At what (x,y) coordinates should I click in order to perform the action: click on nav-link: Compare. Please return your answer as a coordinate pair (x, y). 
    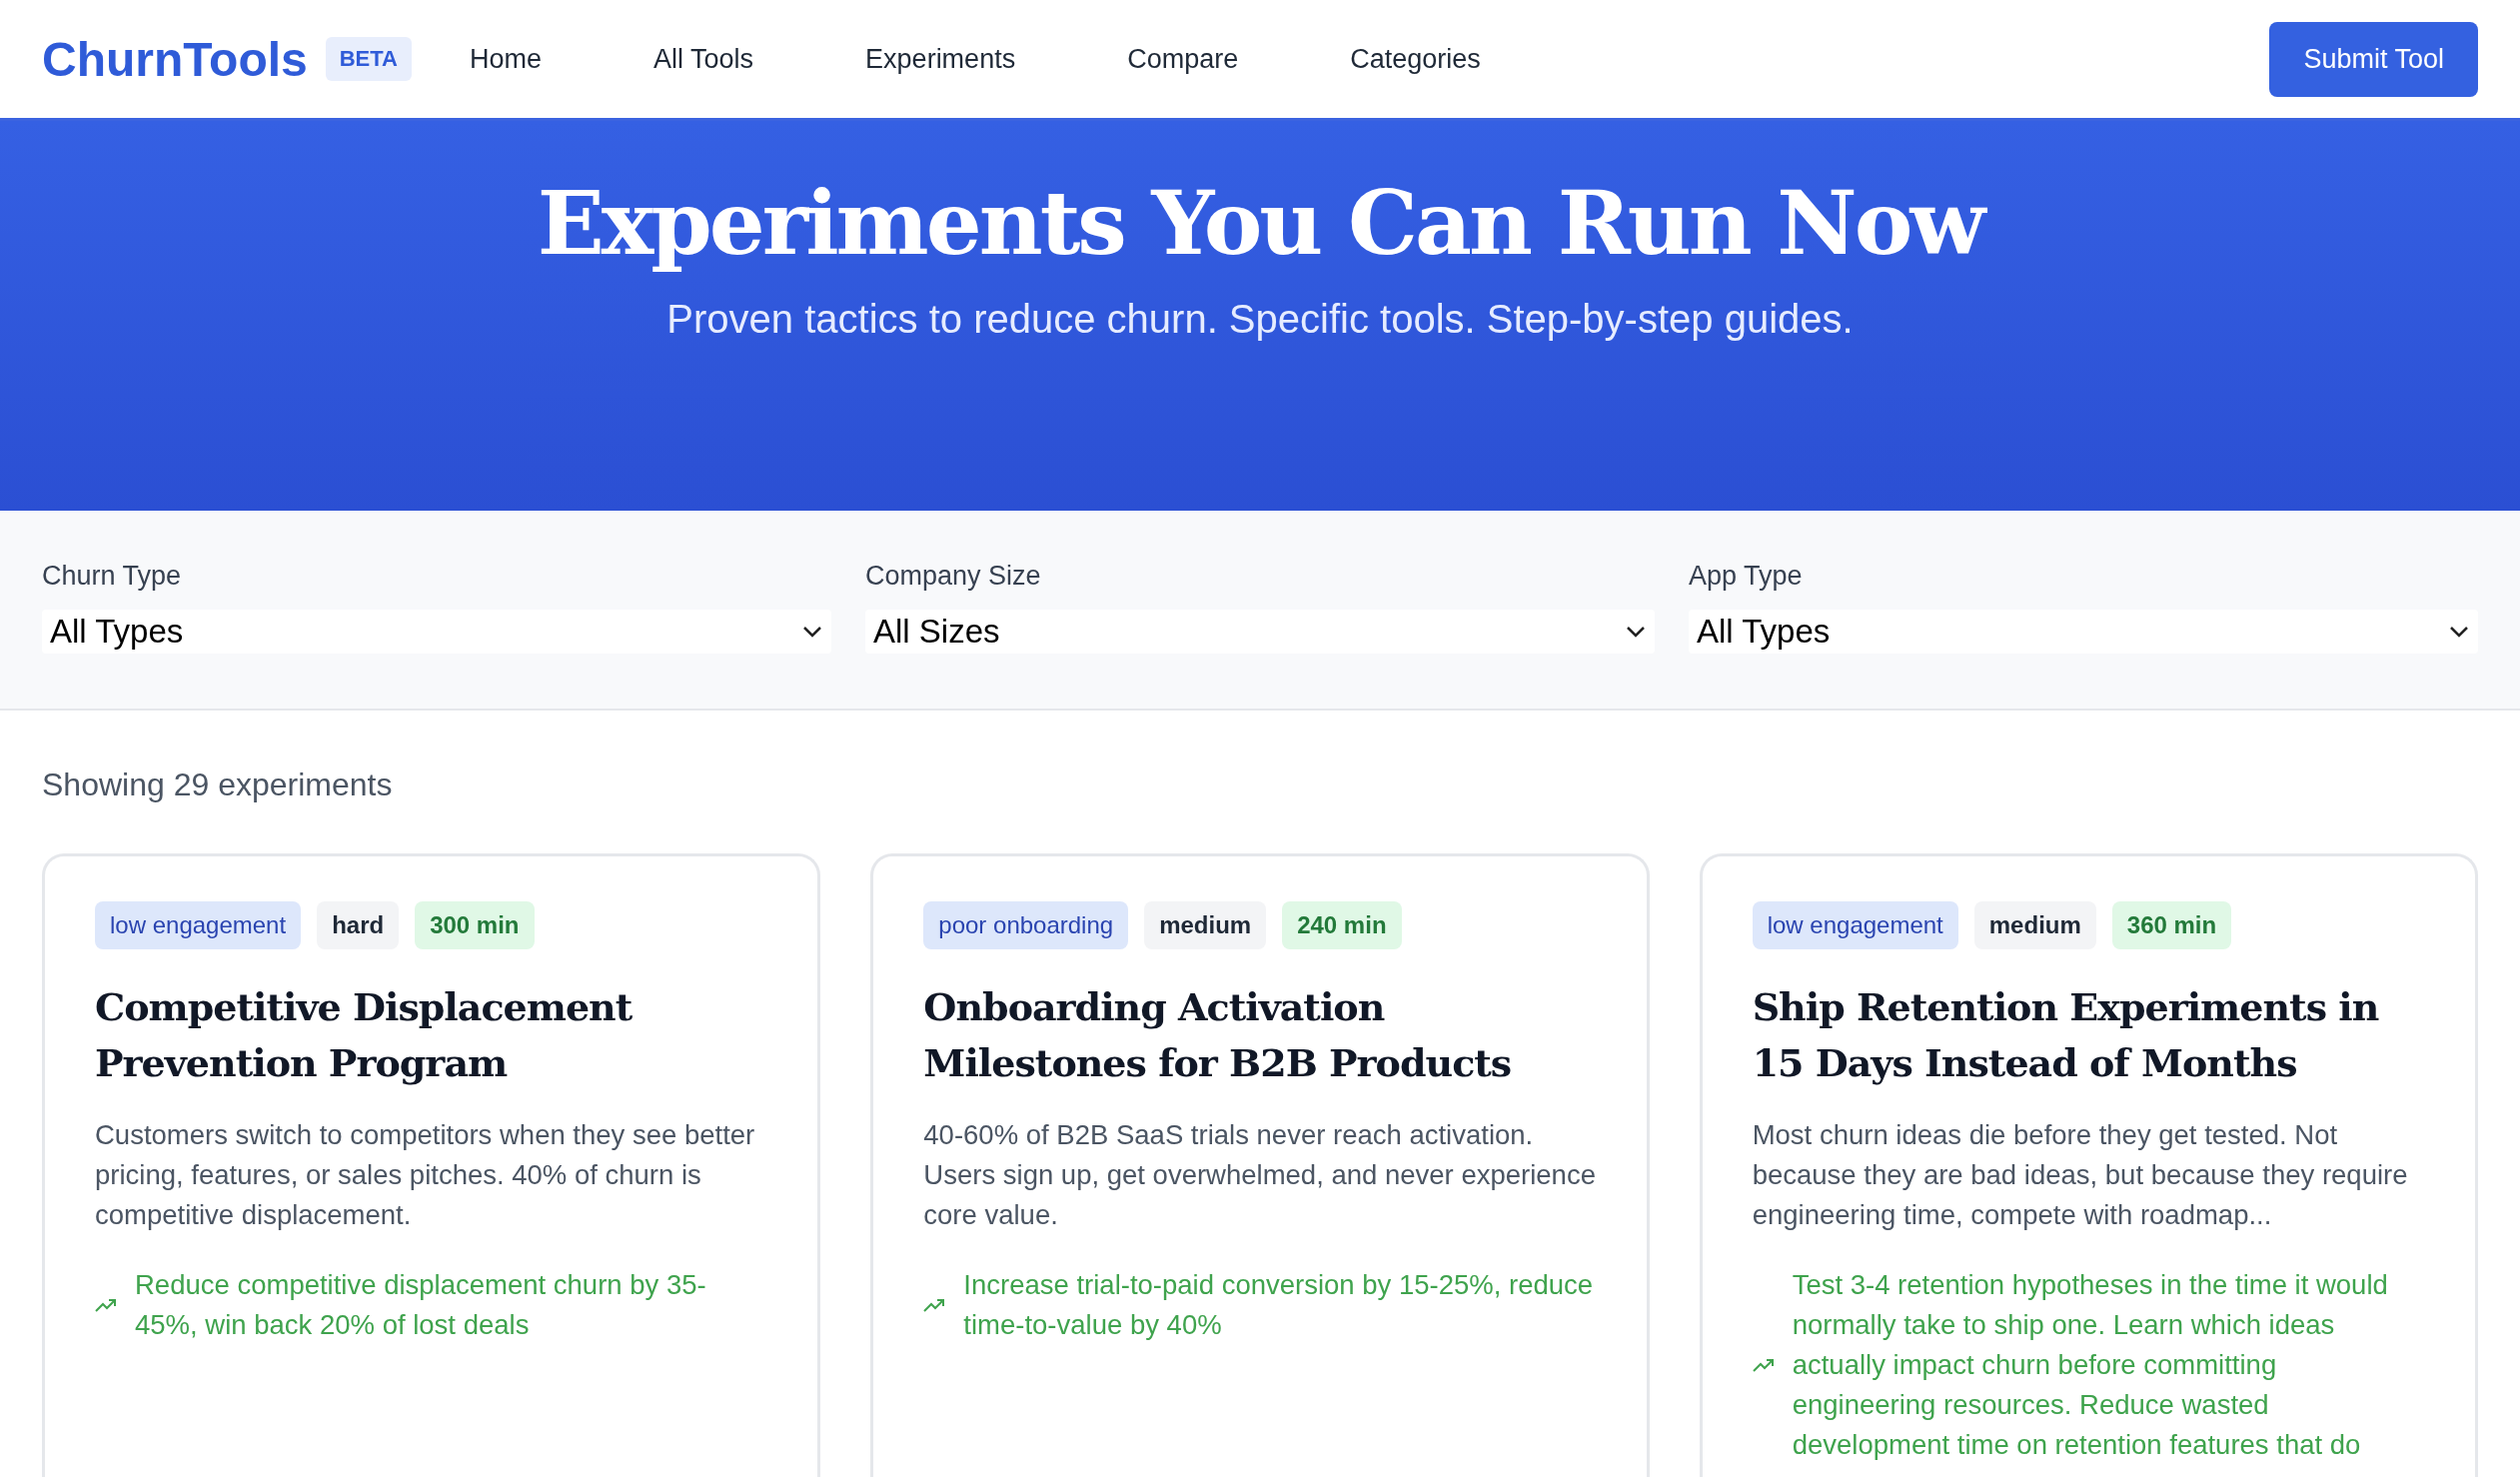
    Looking at the image, I should click on (1183, 59).